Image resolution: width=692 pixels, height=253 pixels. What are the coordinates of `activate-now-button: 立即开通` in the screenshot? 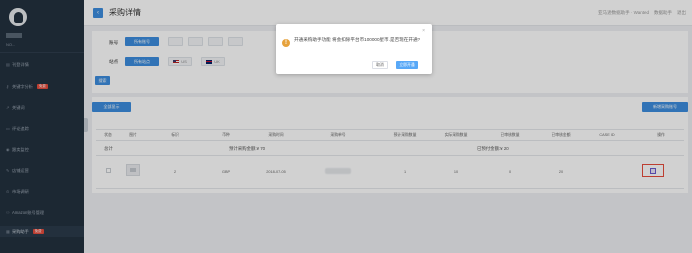 It's located at (407, 65).